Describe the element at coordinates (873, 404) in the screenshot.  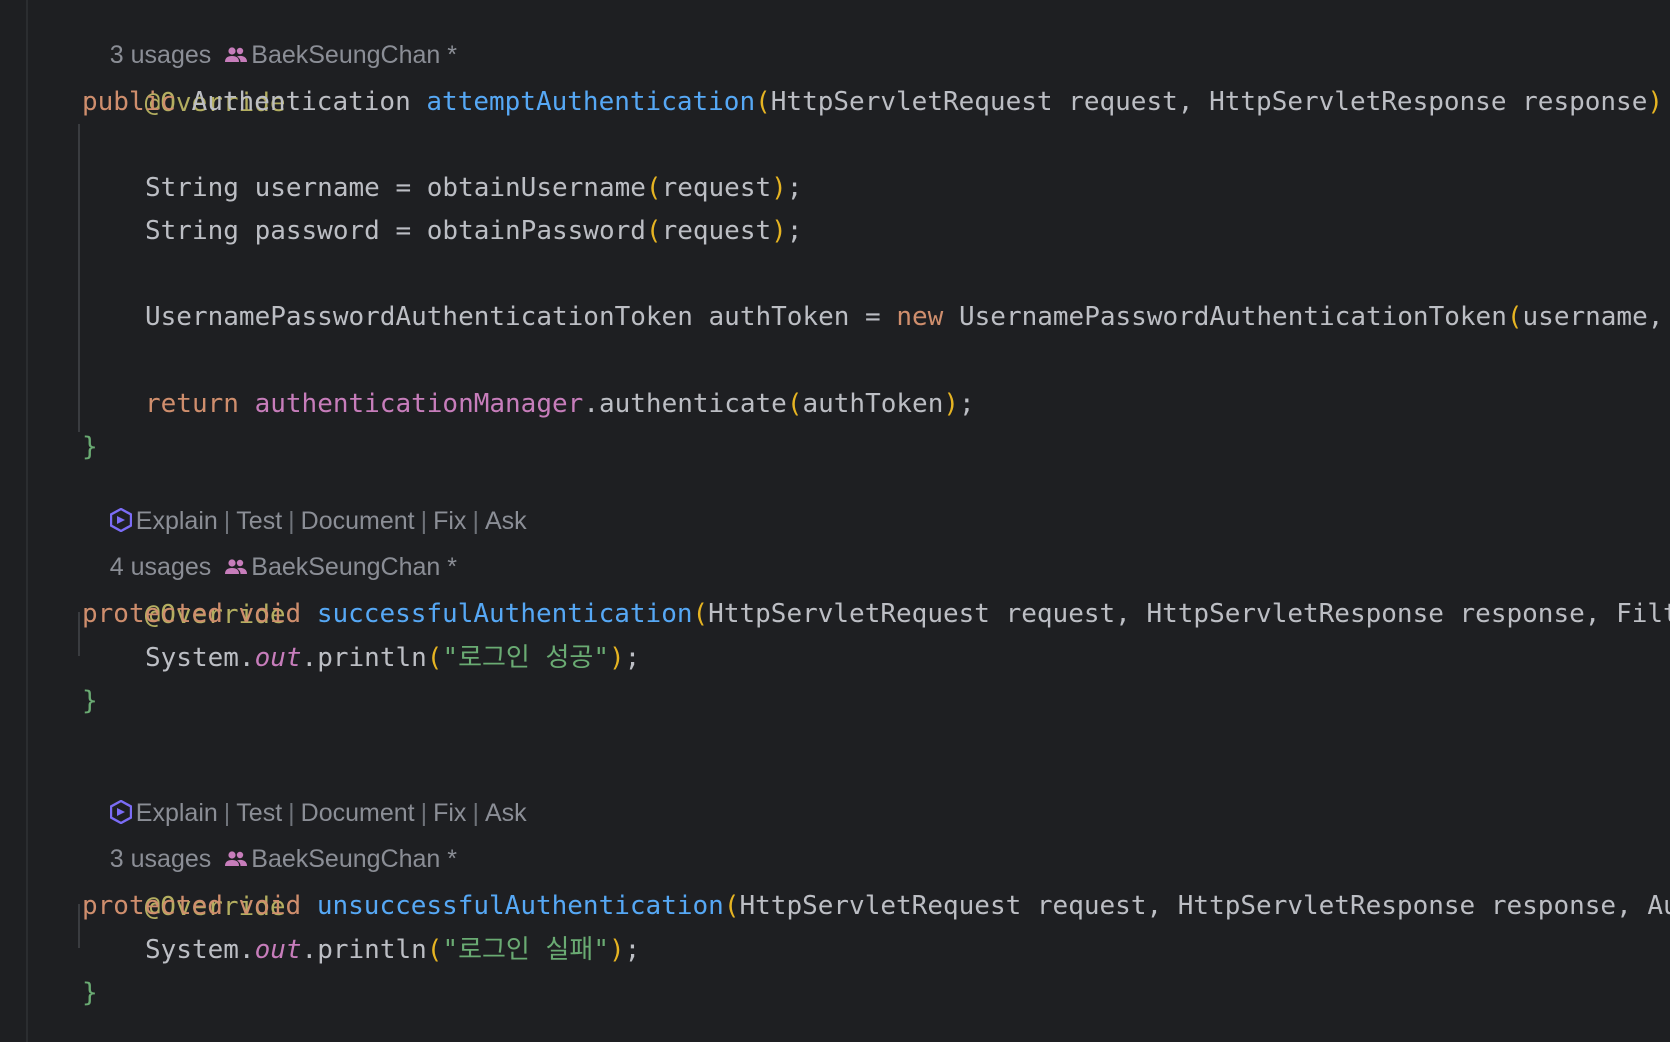
I see `code-arg: authToken` at that location.